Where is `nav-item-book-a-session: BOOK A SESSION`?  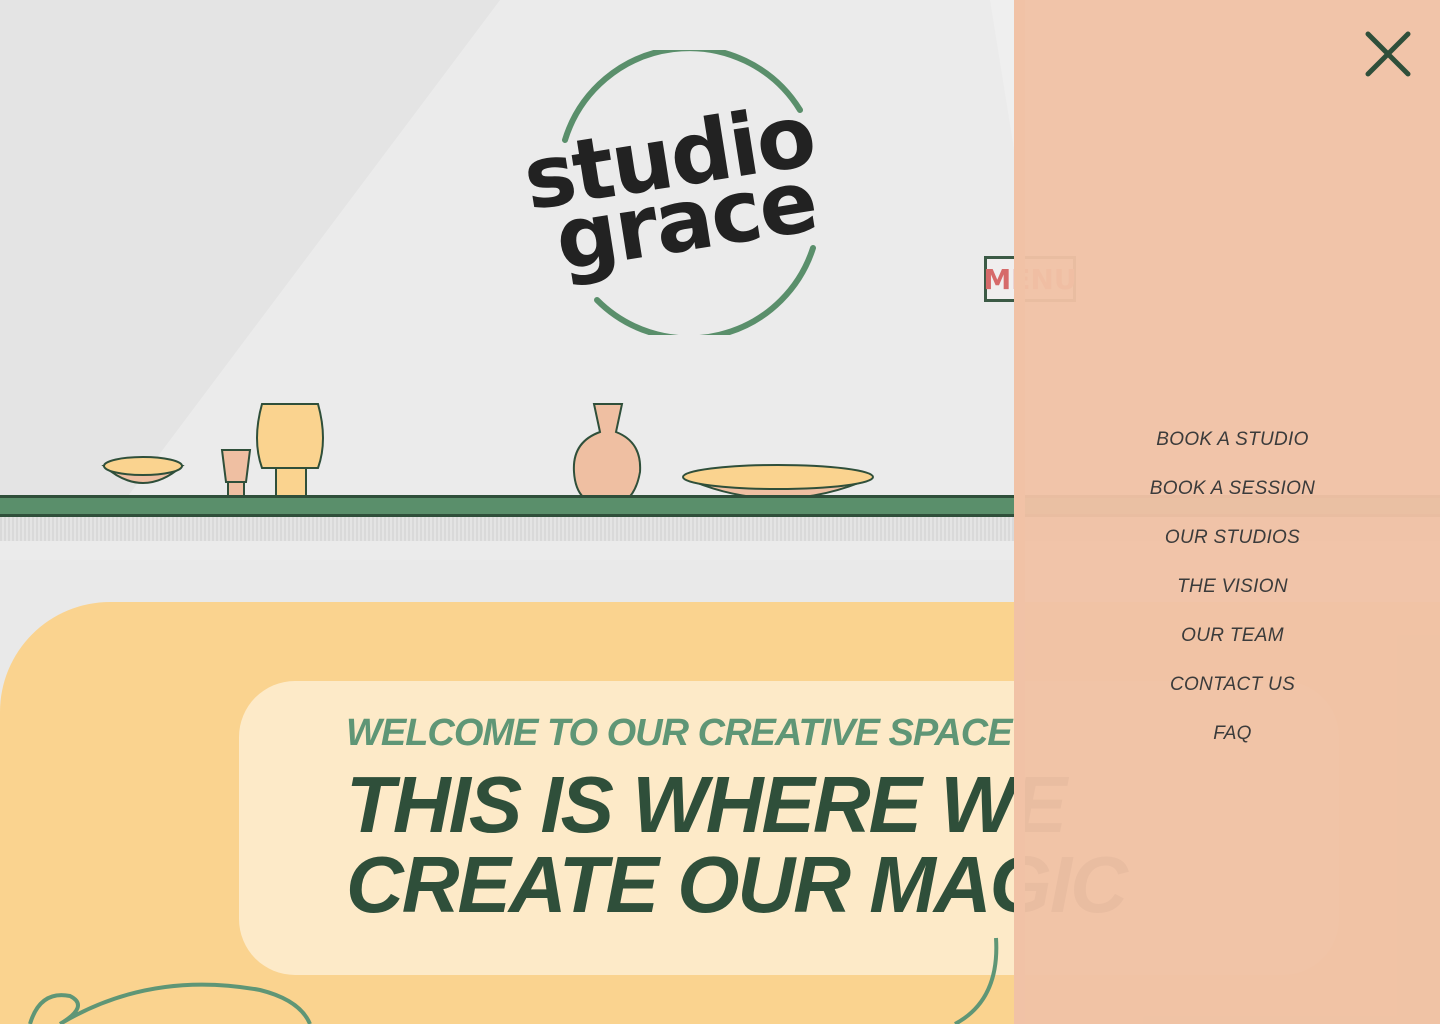
nav-item-book-a-session: BOOK A SESSION is located at coordinates (1232, 493).